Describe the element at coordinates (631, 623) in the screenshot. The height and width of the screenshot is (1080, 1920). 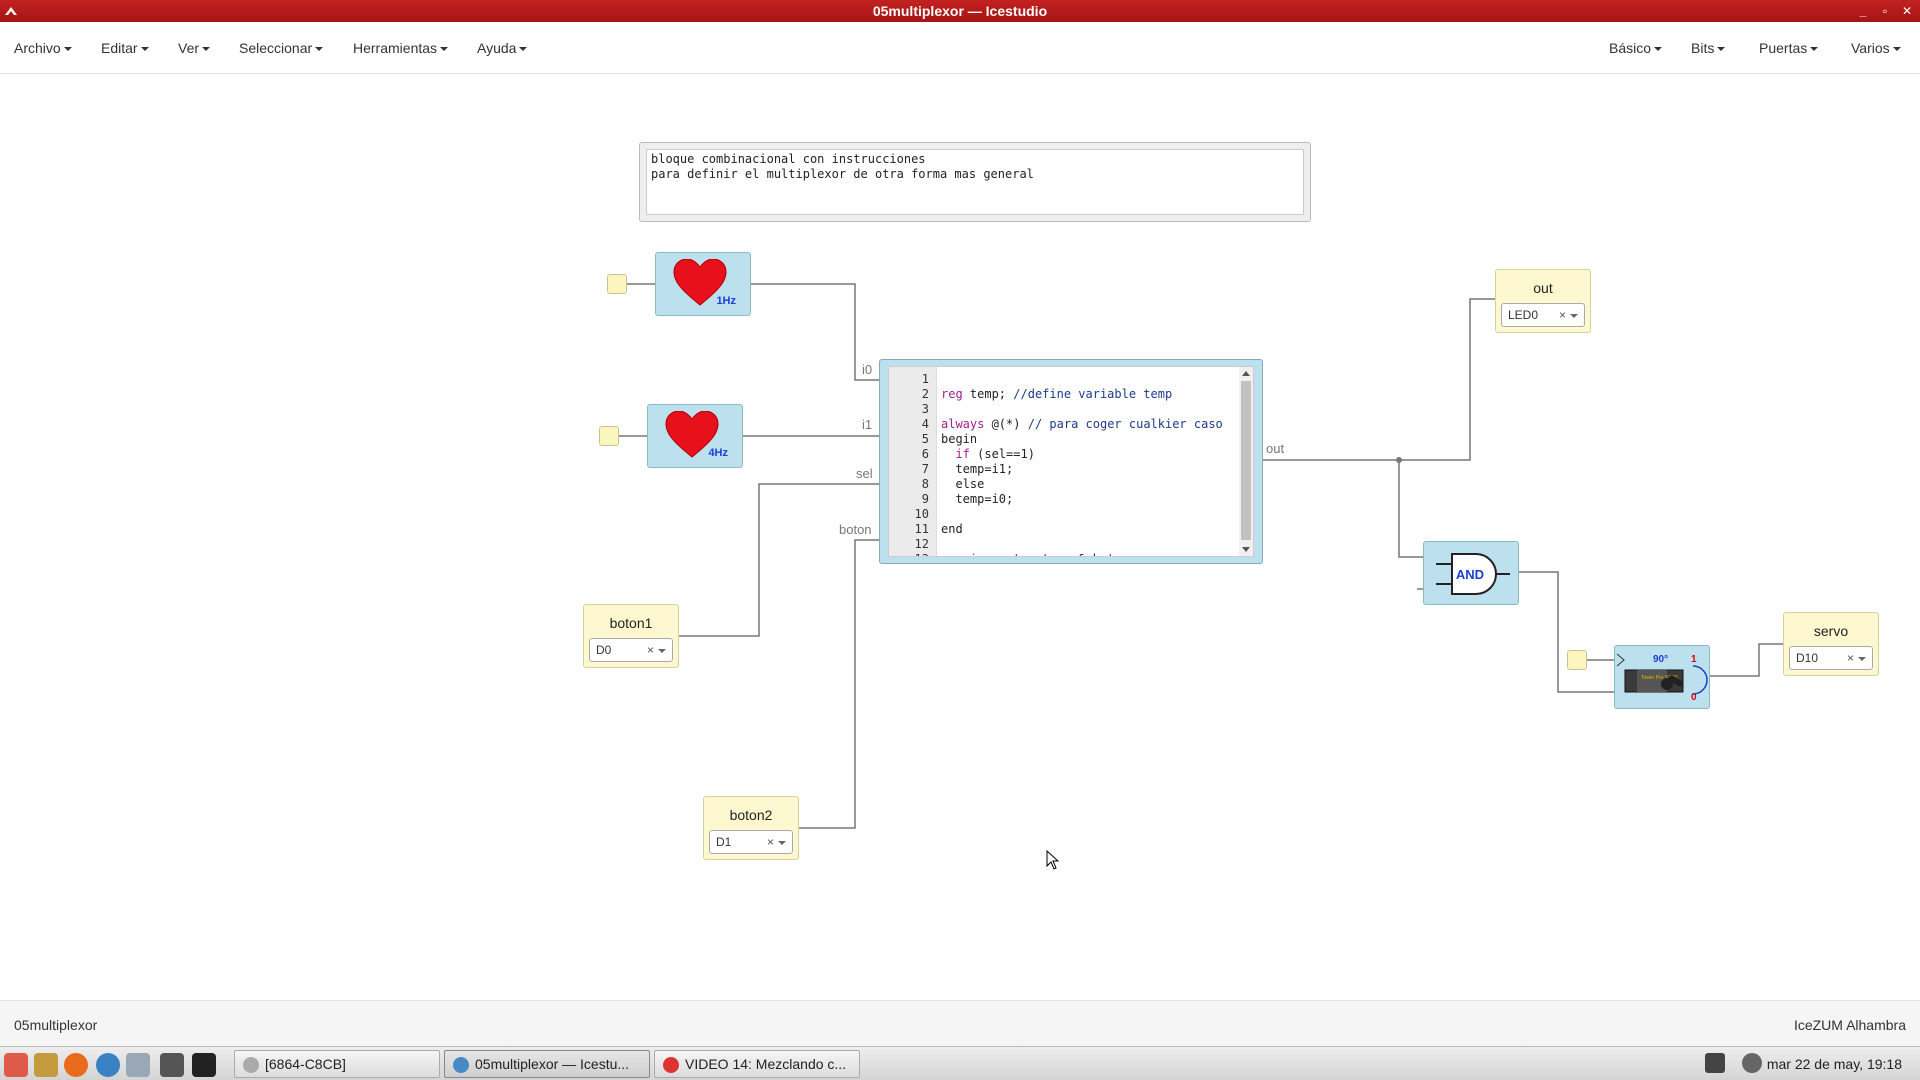
I see `pin-name: boton1` at that location.